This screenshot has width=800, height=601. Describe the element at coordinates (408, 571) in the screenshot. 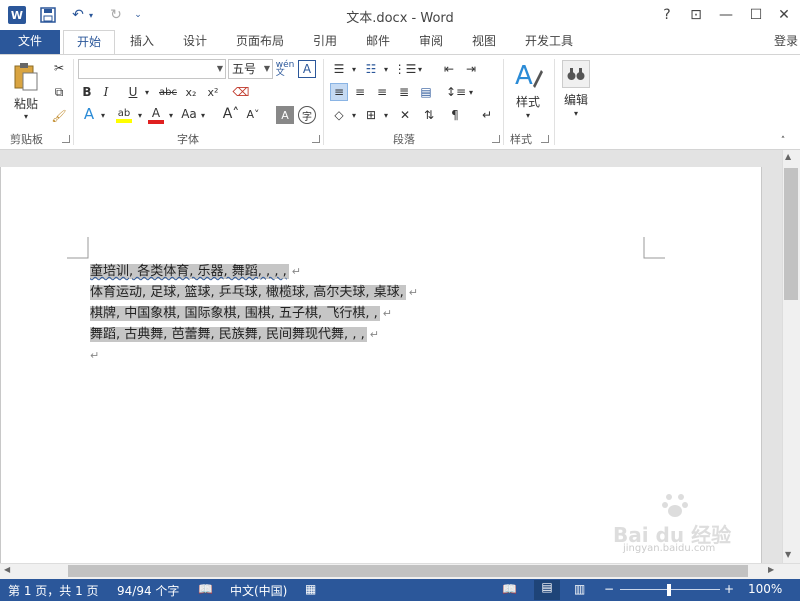

I see `horizontal-scroll-thumb` at that location.